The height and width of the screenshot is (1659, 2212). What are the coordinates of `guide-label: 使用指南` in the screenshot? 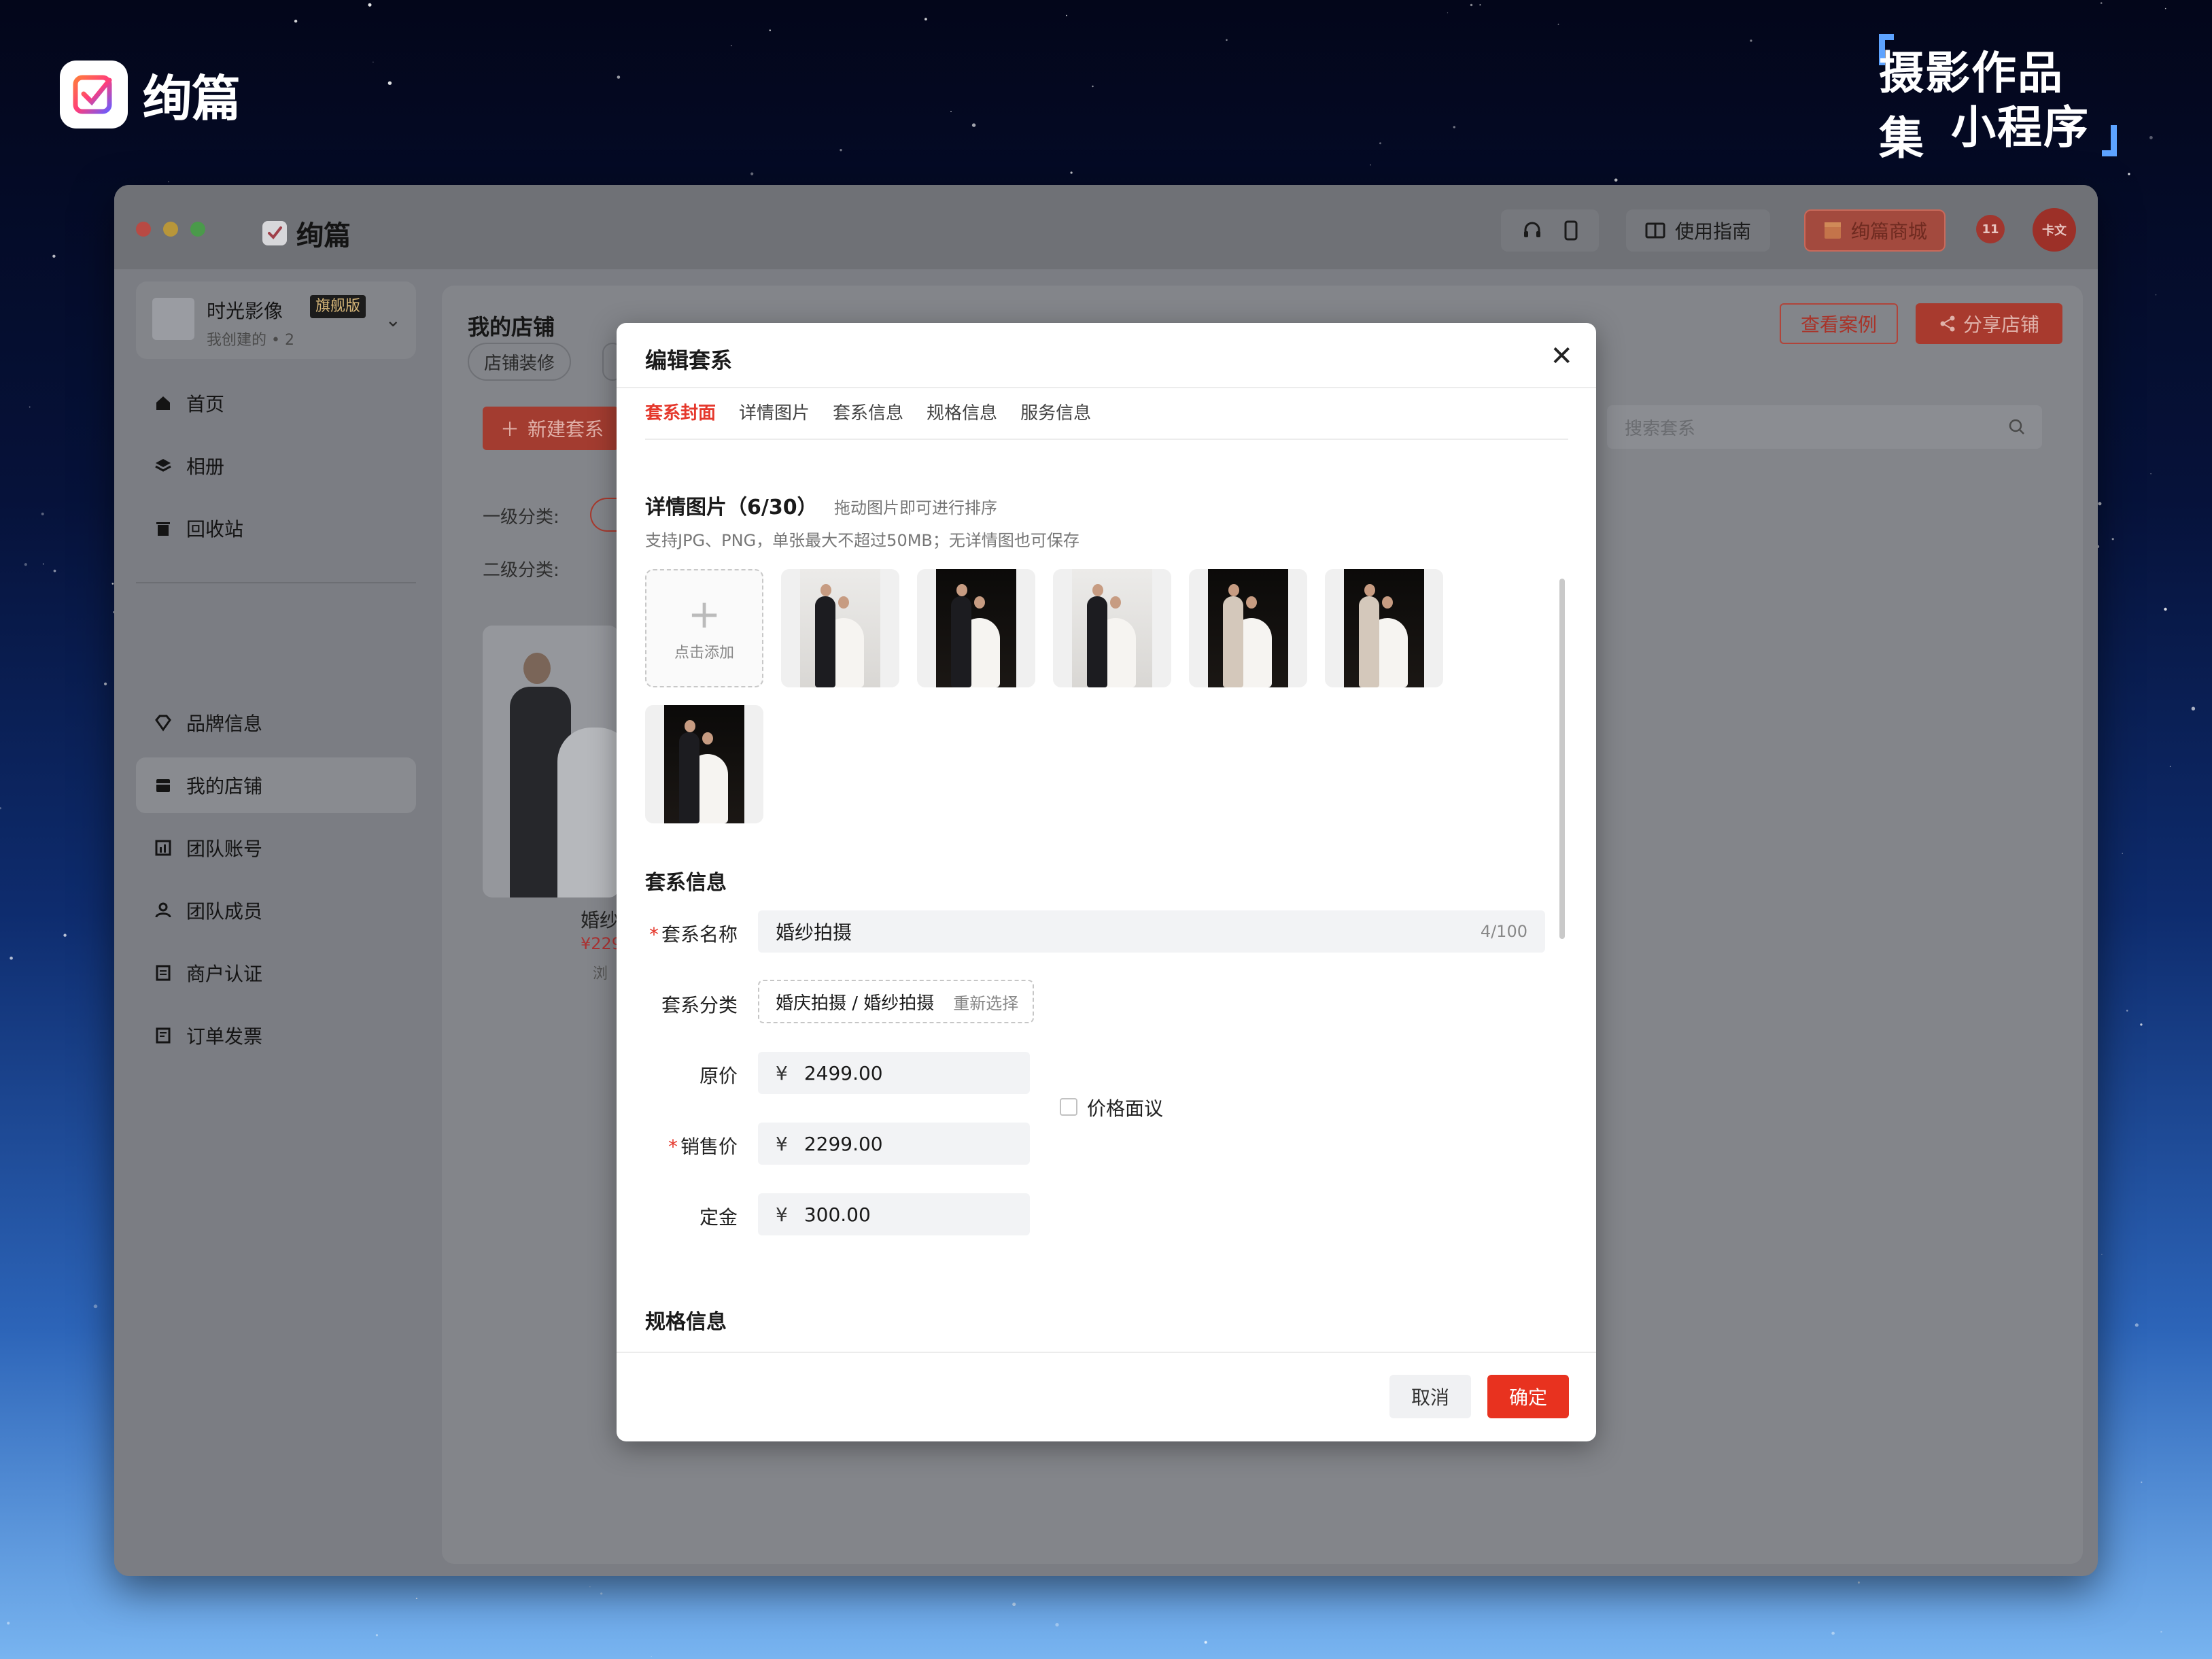 It's located at (1712, 231).